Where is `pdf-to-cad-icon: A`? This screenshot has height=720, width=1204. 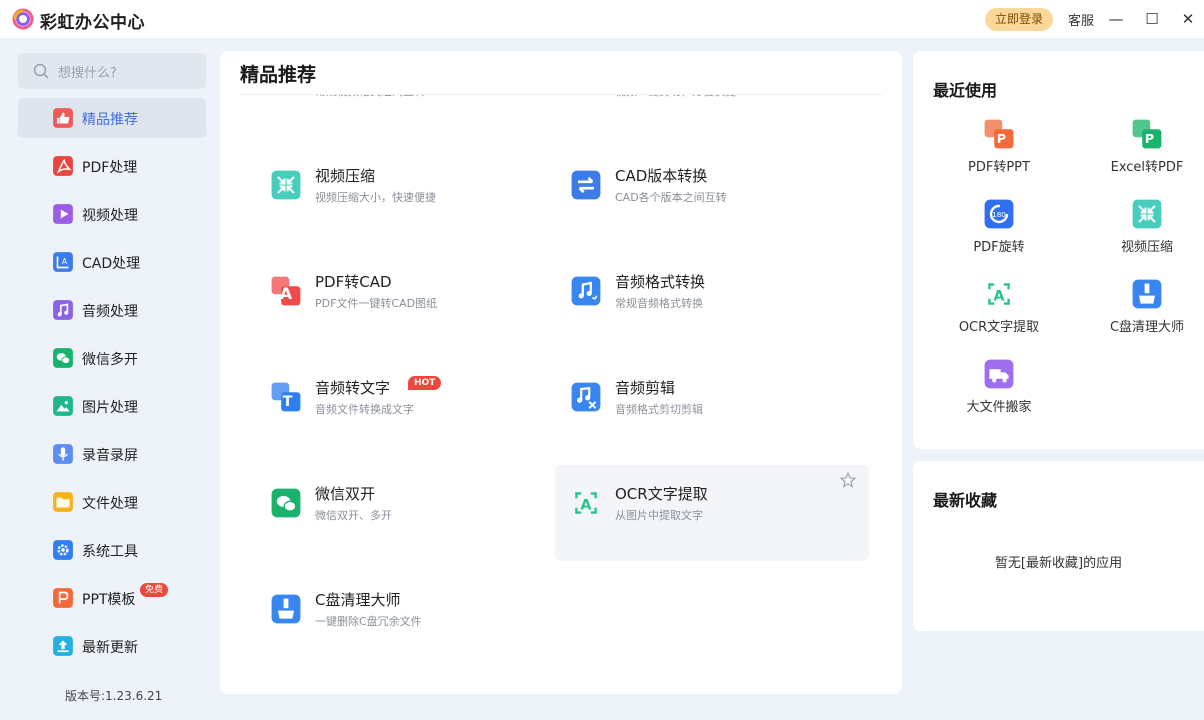
pdf-to-cad-icon: A is located at coordinates (286, 291).